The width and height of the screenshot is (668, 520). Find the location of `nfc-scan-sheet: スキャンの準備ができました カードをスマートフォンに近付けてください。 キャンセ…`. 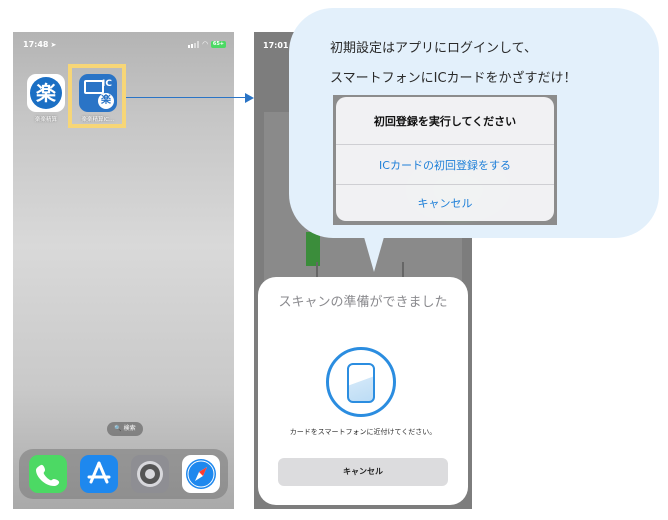

nfc-scan-sheet: スキャンの準備ができました カードをスマートフォンに近付けてください。 キャンセ… is located at coordinates (363, 391).